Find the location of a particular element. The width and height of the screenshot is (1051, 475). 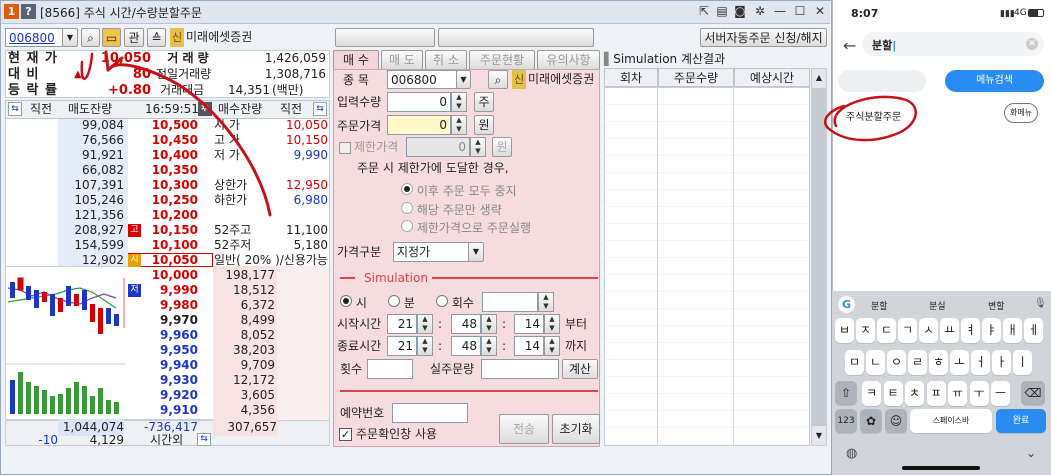

shift-key: ⇧ is located at coordinates (846, 393).